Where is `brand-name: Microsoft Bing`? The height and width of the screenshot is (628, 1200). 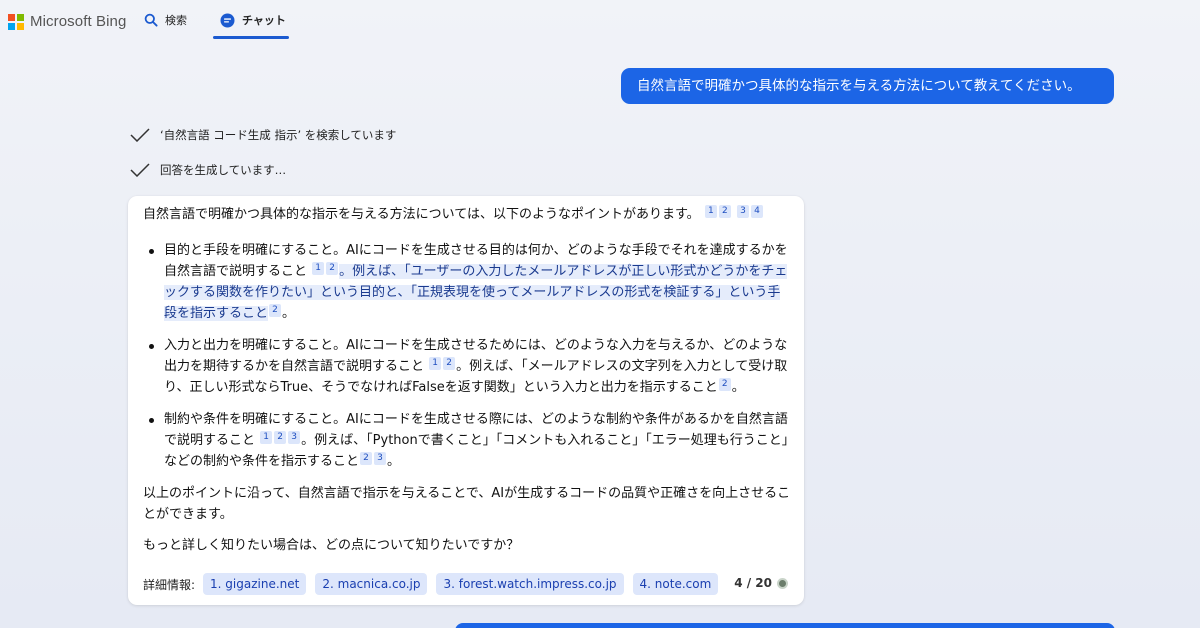
brand-name: Microsoft Bing is located at coordinates (78, 21).